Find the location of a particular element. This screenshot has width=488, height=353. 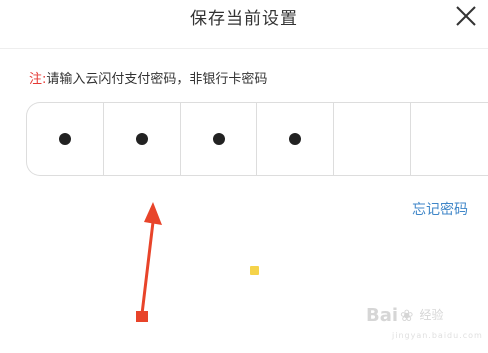

watermark: Bai ❀ 经验 is located at coordinates (404, 315).